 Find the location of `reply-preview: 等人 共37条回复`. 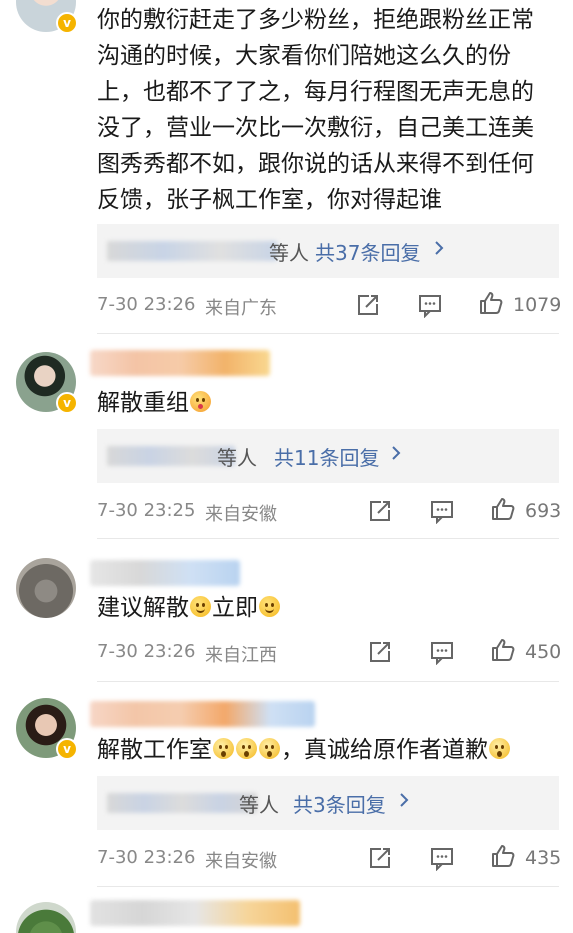

reply-preview: 等人 共37条回复 is located at coordinates (328, 251).